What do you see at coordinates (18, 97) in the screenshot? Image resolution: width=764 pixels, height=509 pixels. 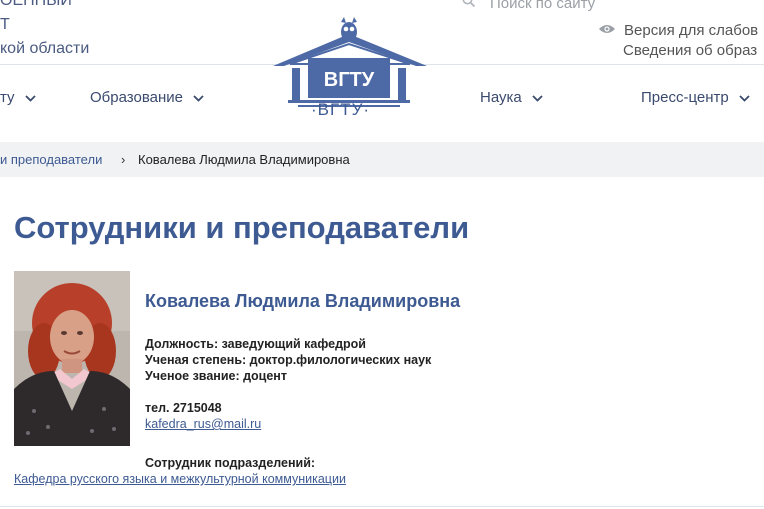 I see `nav-item-about: ту` at bounding box center [18, 97].